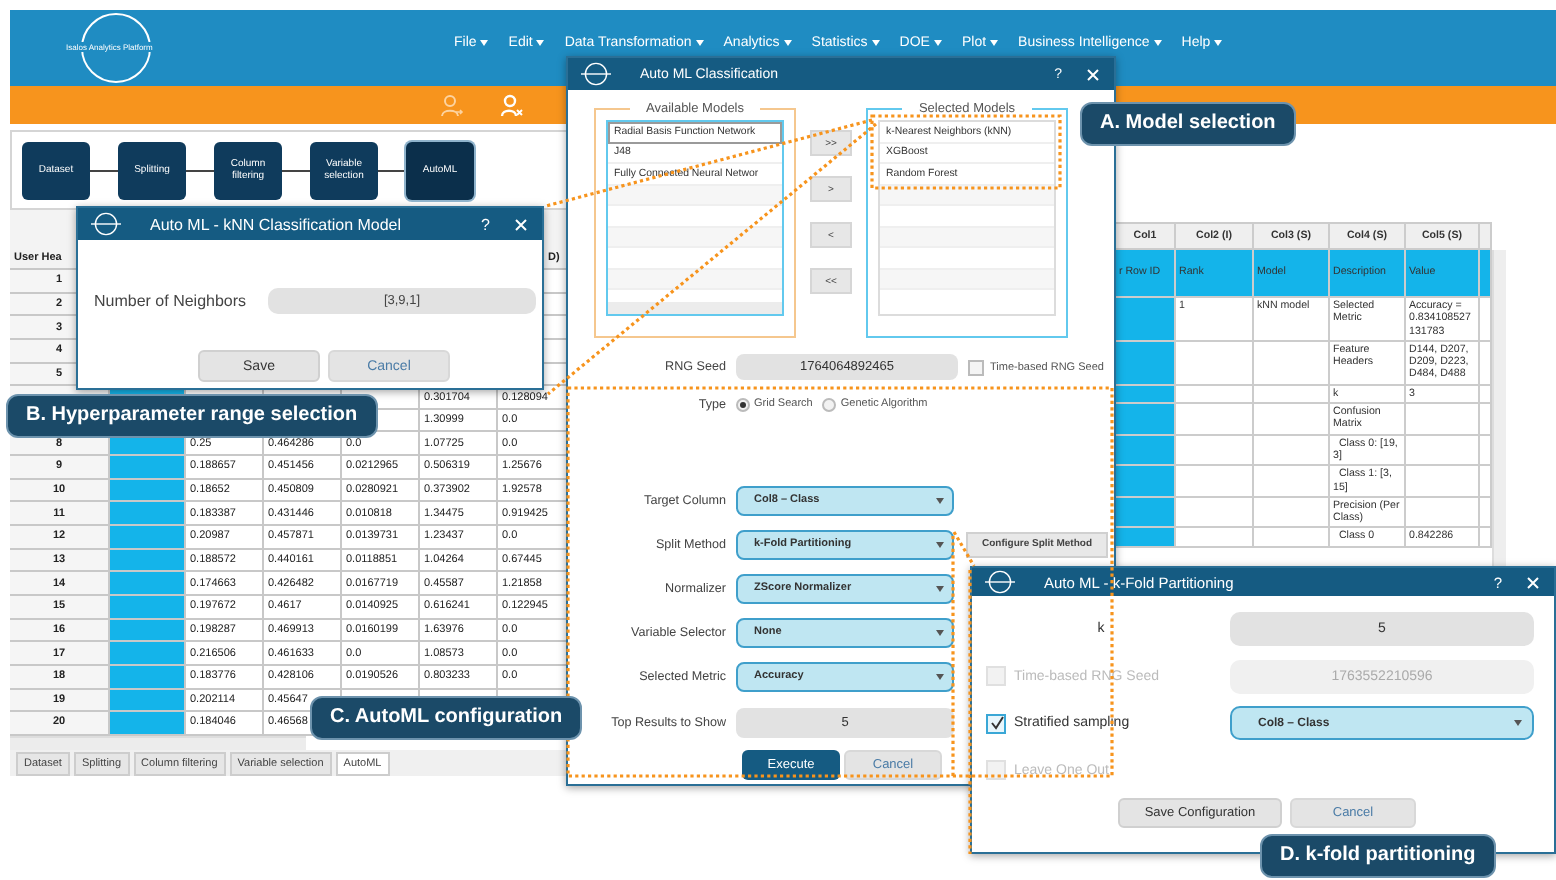 The height and width of the screenshot is (880, 1556). What do you see at coordinates (485, 224) in the screenshot?
I see `help-button: ?` at bounding box center [485, 224].